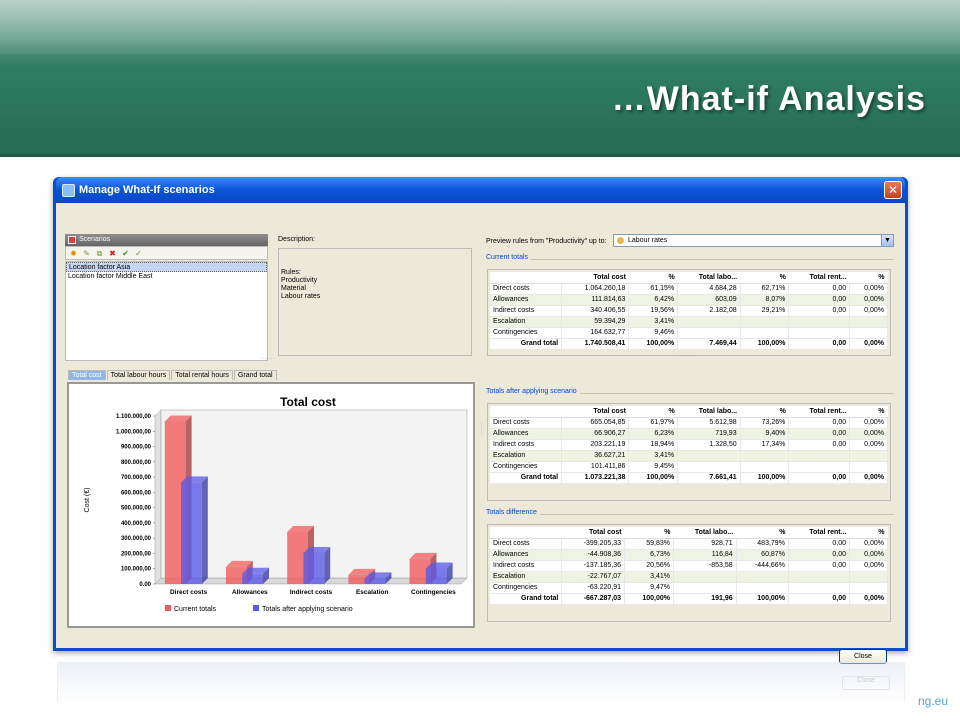 The image size is (960, 720). I want to click on preview-rule-select: Labour rates ▼, so click(753, 240).